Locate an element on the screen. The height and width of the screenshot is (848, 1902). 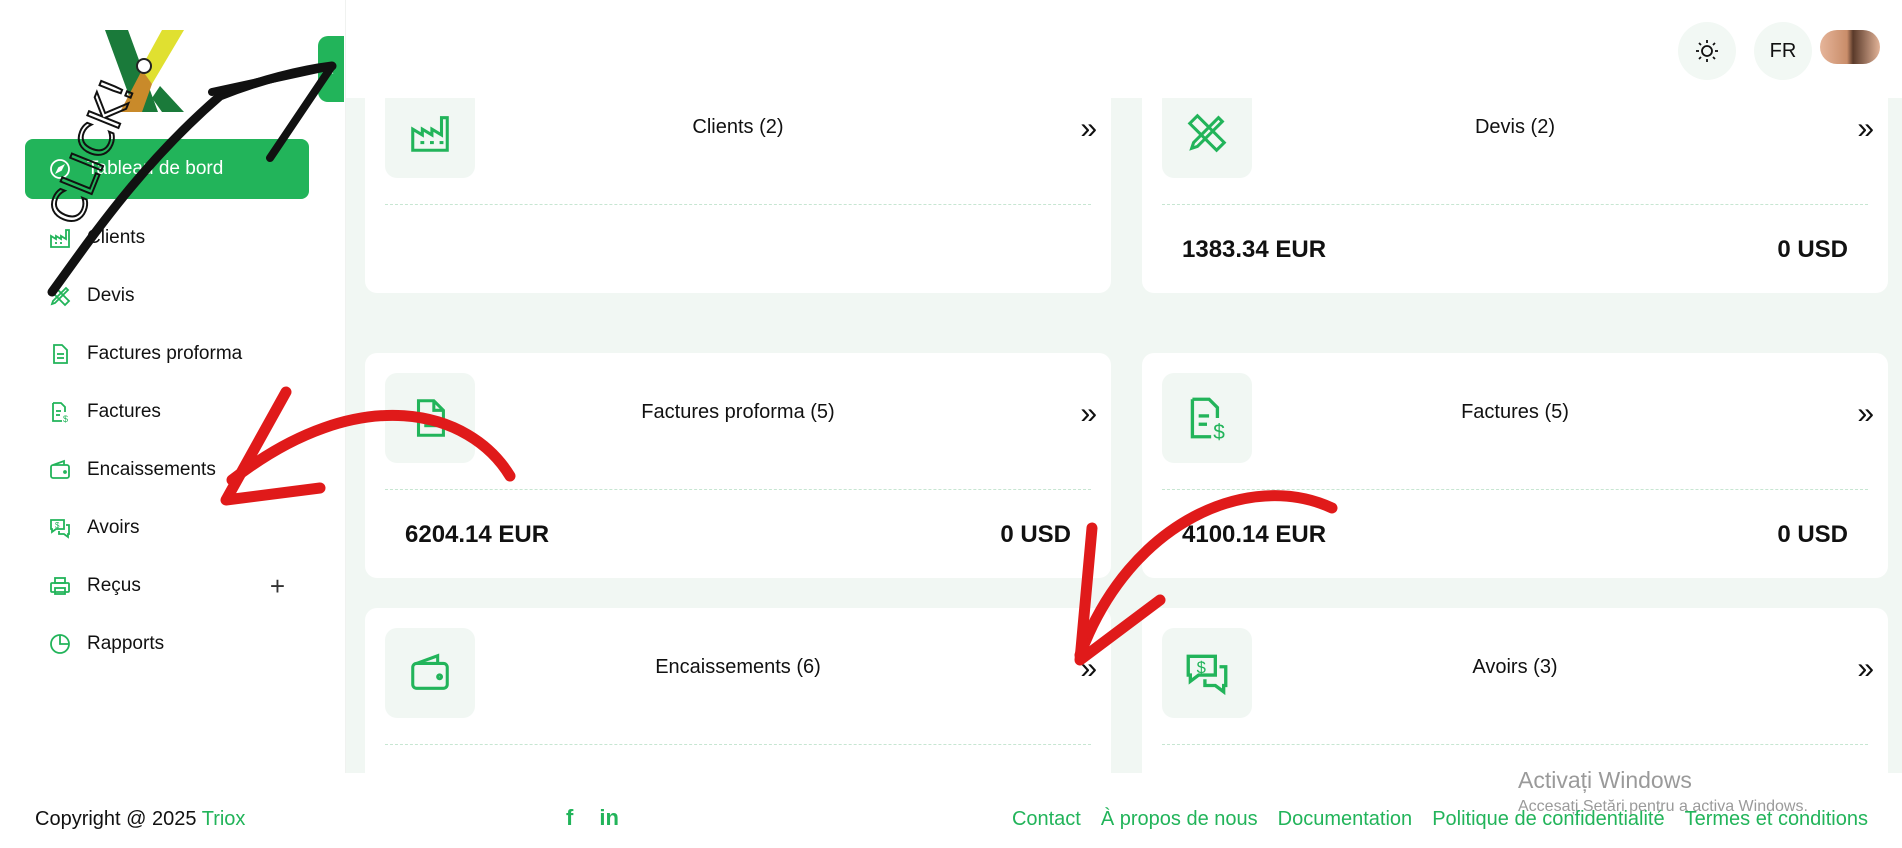
sidebar-item-encaissements: Encaissements is located at coordinates (167, 470).